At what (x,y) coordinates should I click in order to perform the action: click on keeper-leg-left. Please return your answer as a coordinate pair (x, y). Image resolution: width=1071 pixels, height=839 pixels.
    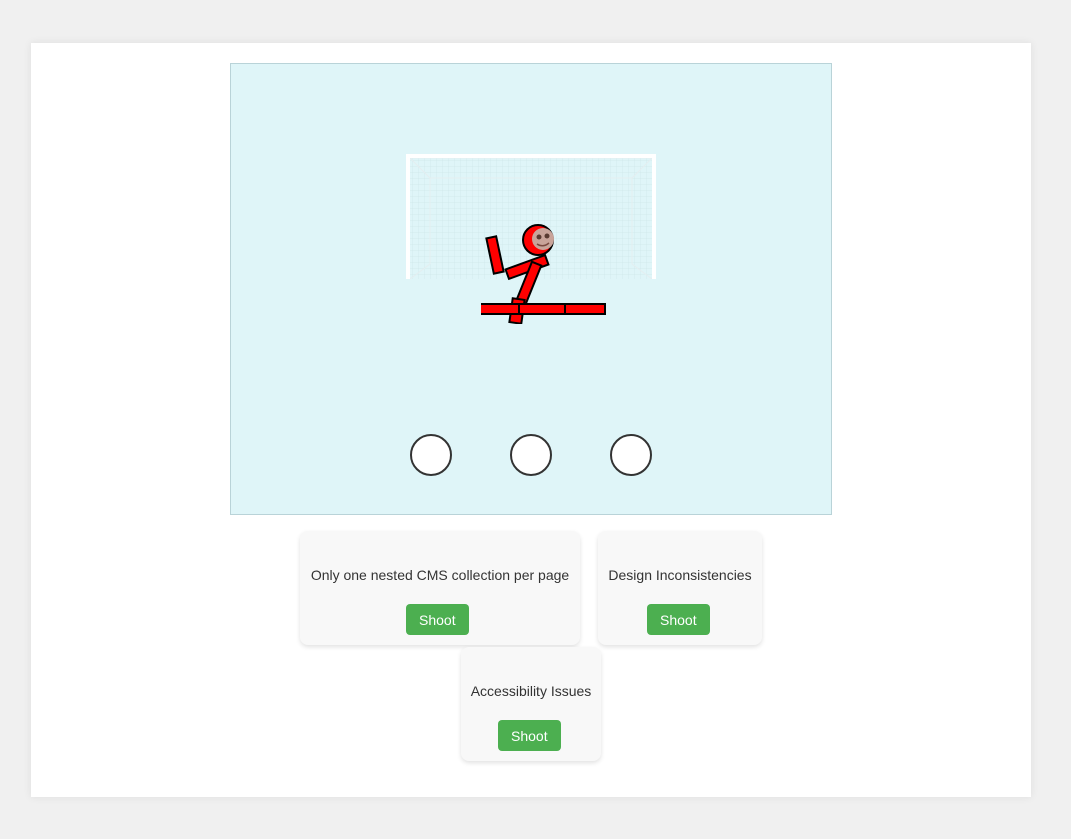
    Looking at the image, I should click on (500, 309).